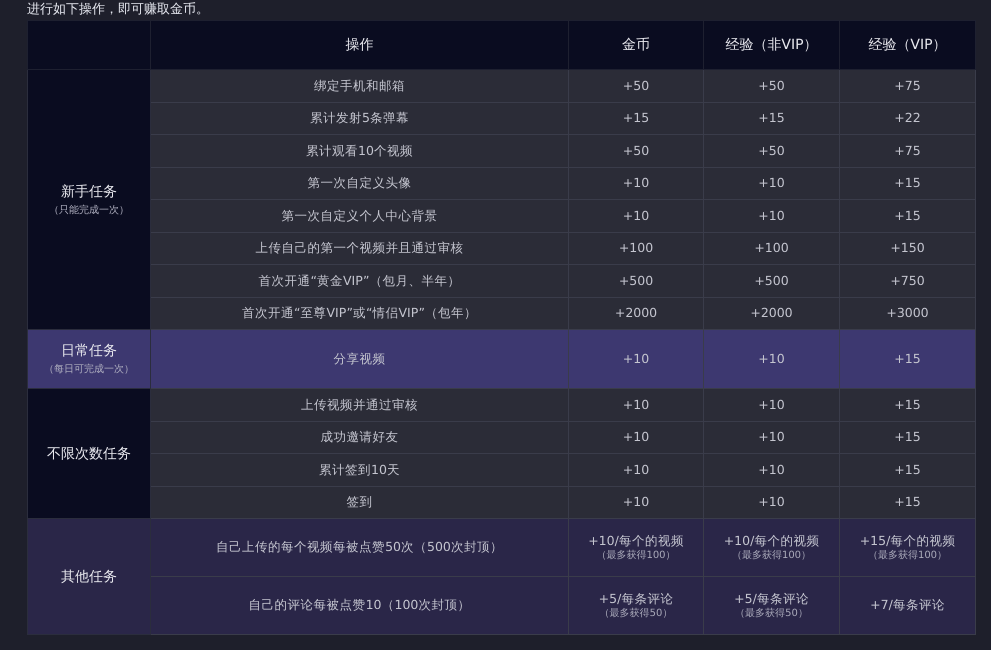 The width and height of the screenshot is (991, 650). What do you see at coordinates (359, 216) in the screenshot?
I see `task-cell: 第一次自定义个人中心背景` at bounding box center [359, 216].